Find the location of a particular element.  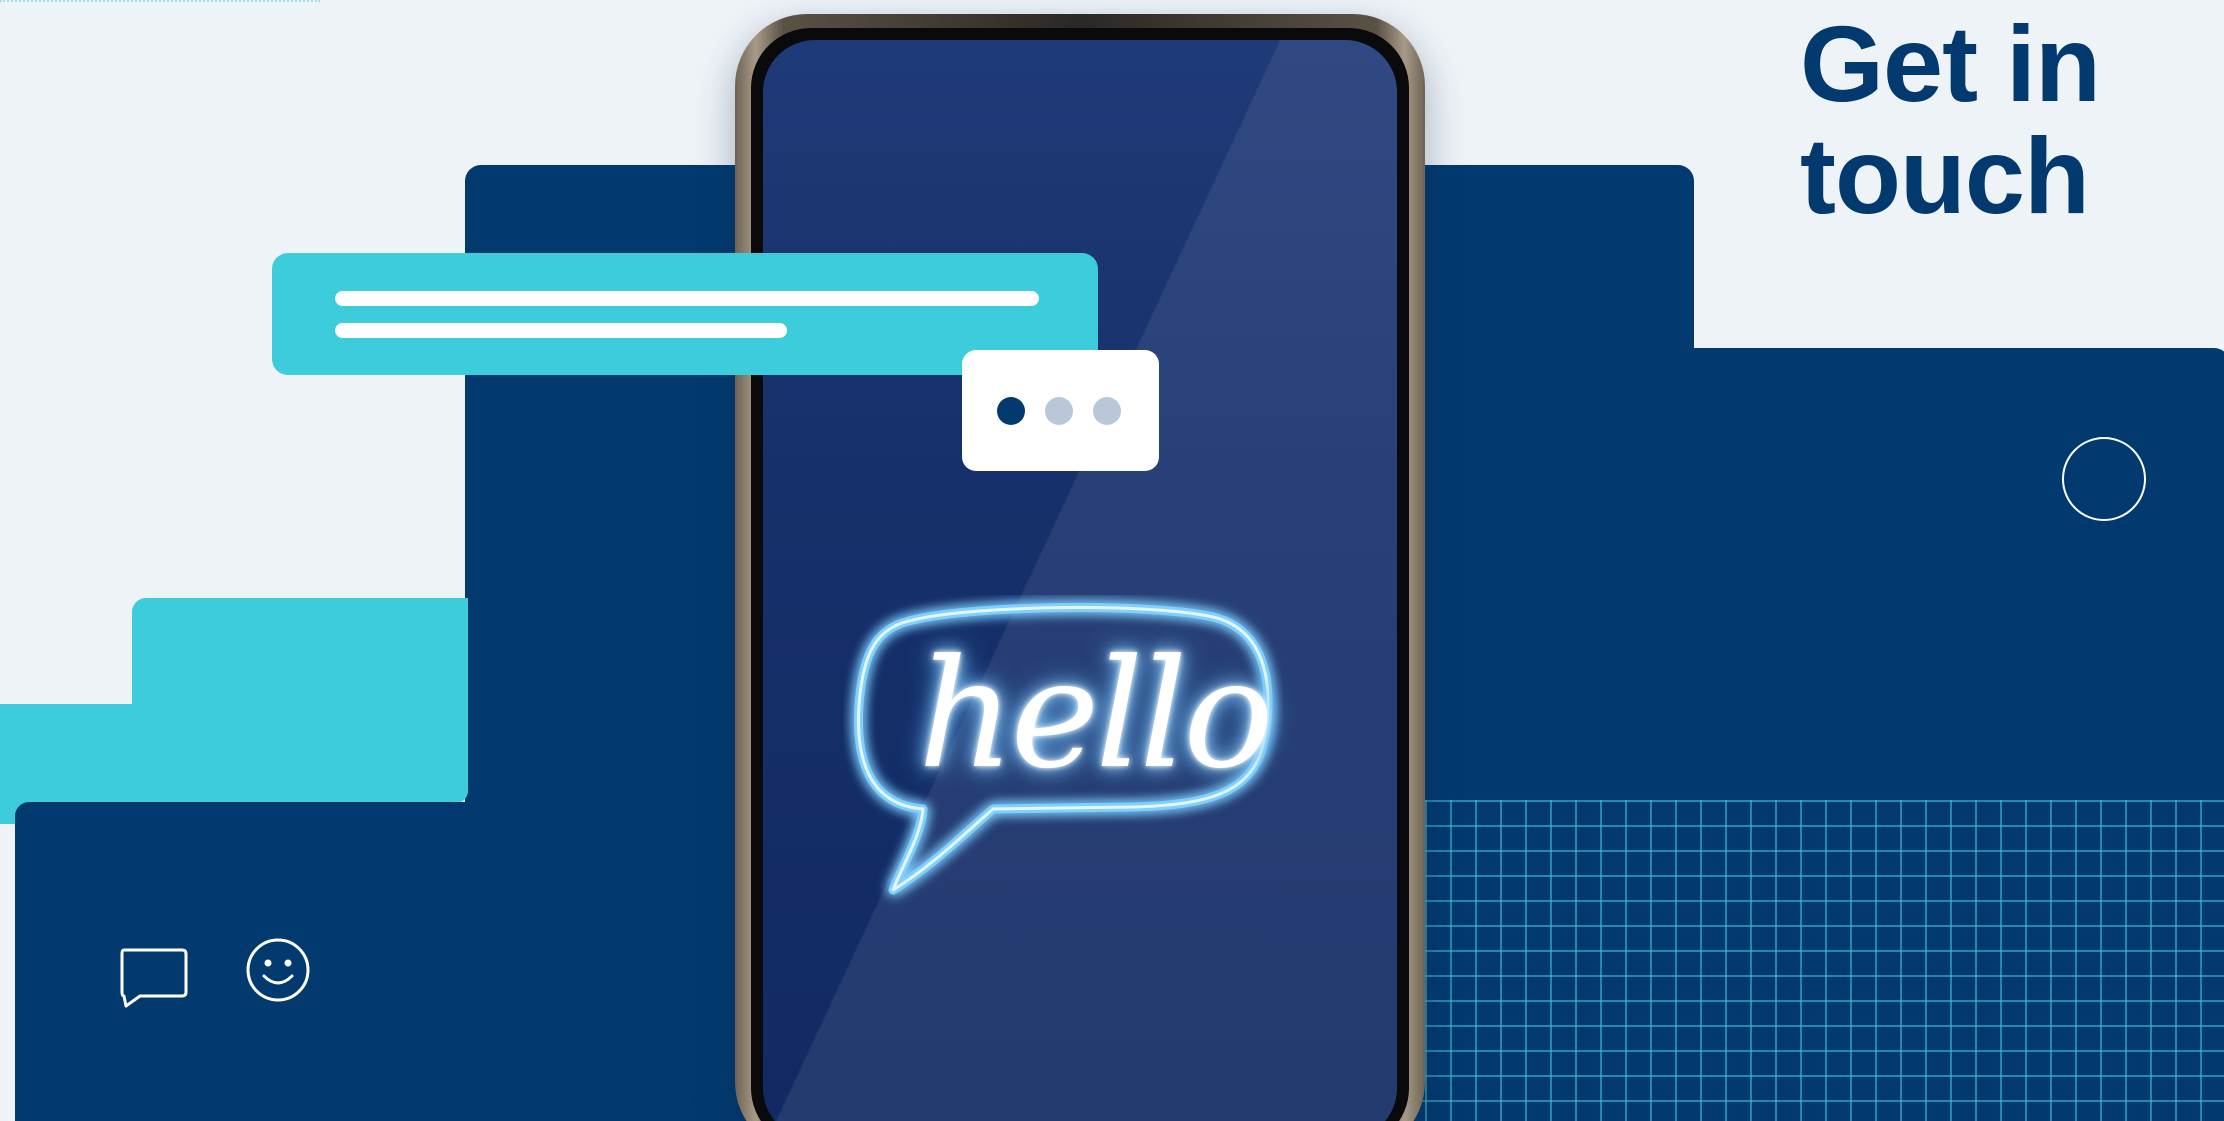

circle-outline-icon is located at coordinates (2104, 479).